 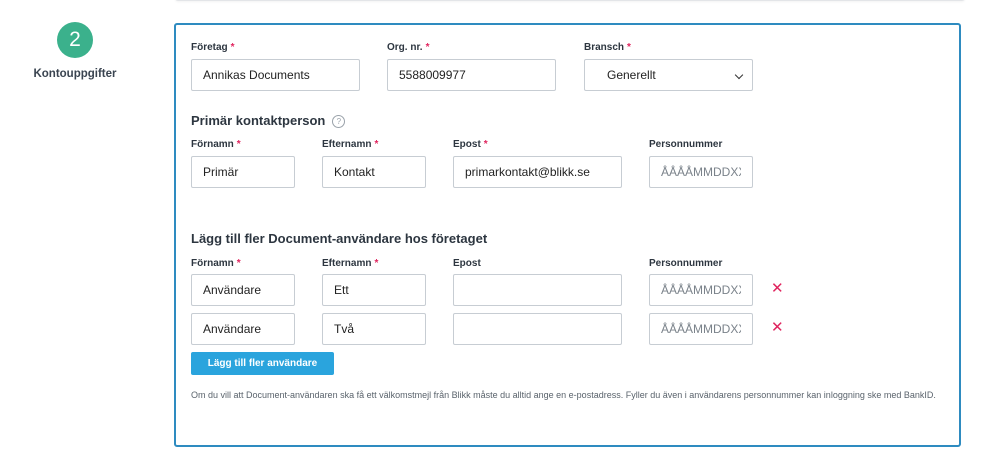 I want to click on primary-personnummer-input, so click(x=701, y=172).